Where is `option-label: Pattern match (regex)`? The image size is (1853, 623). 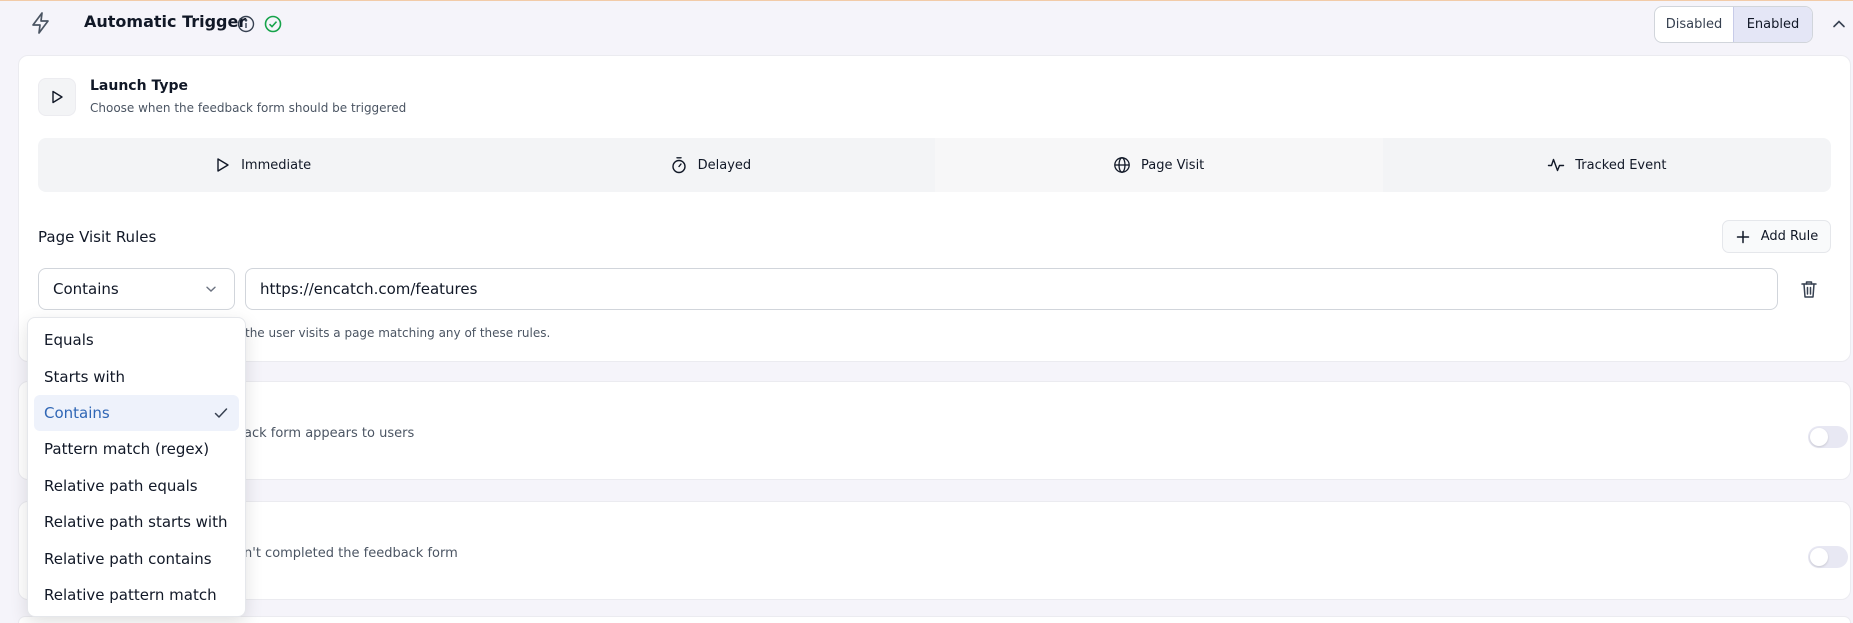
option-label: Pattern match (regex) is located at coordinates (127, 449).